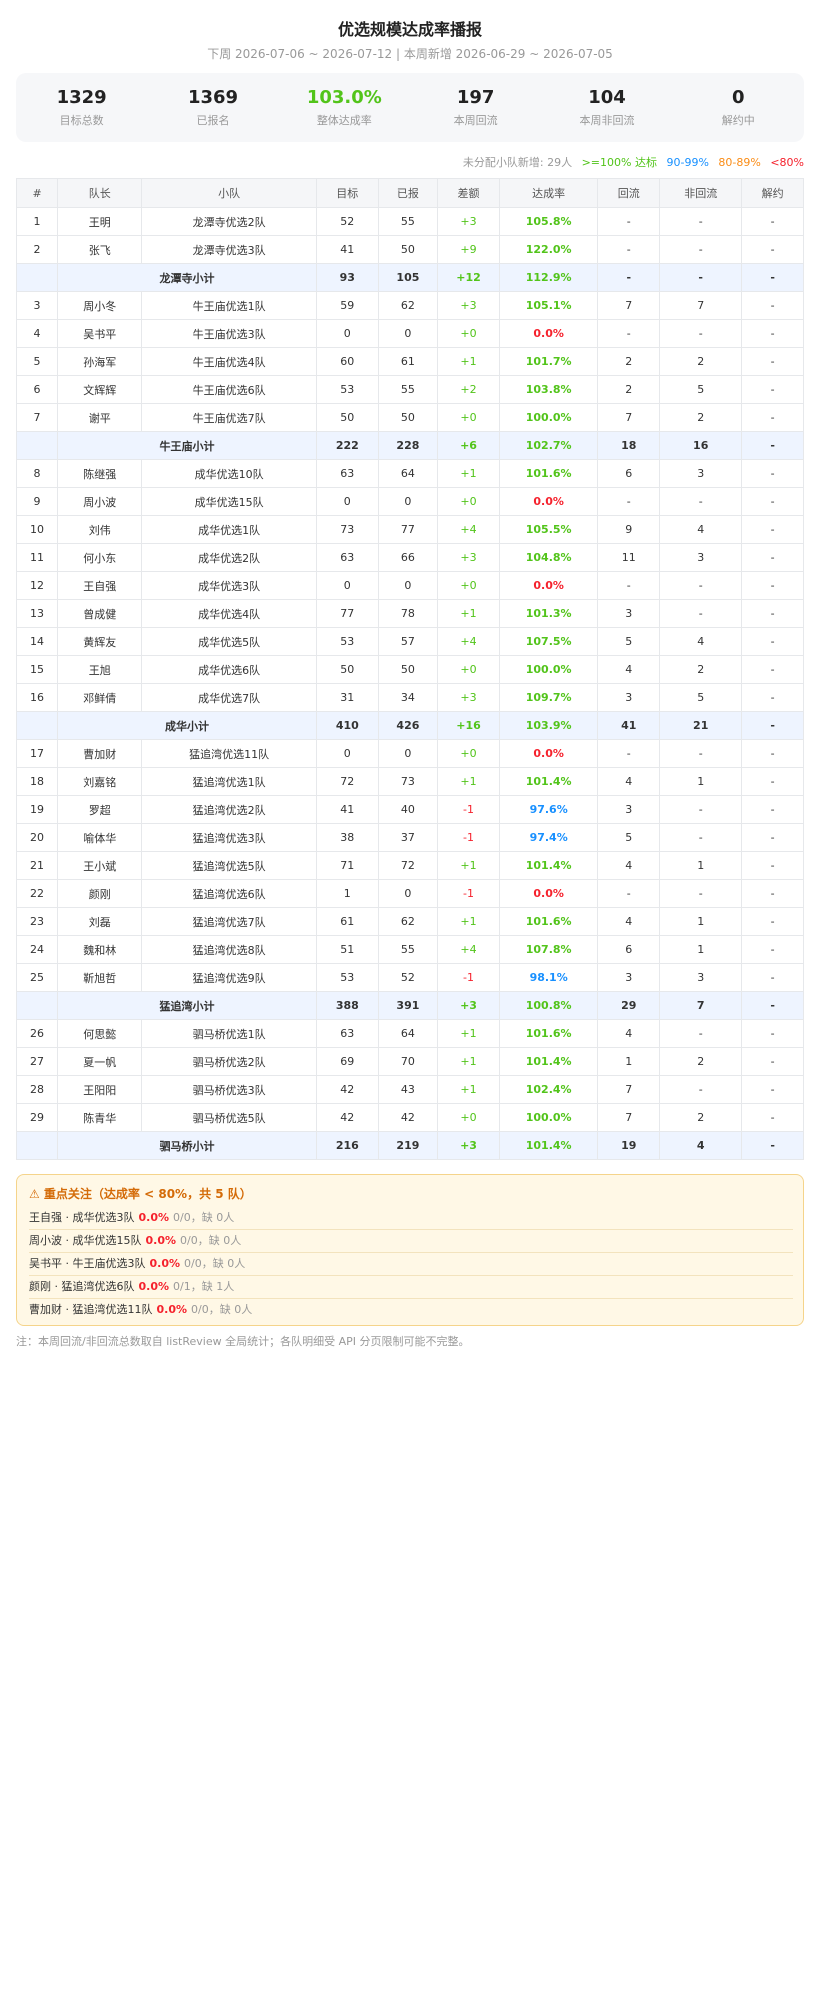 This screenshot has width=820, height=2000. Describe the element at coordinates (100, 613) in the screenshot. I see `table-cell: 曾成健` at that location.